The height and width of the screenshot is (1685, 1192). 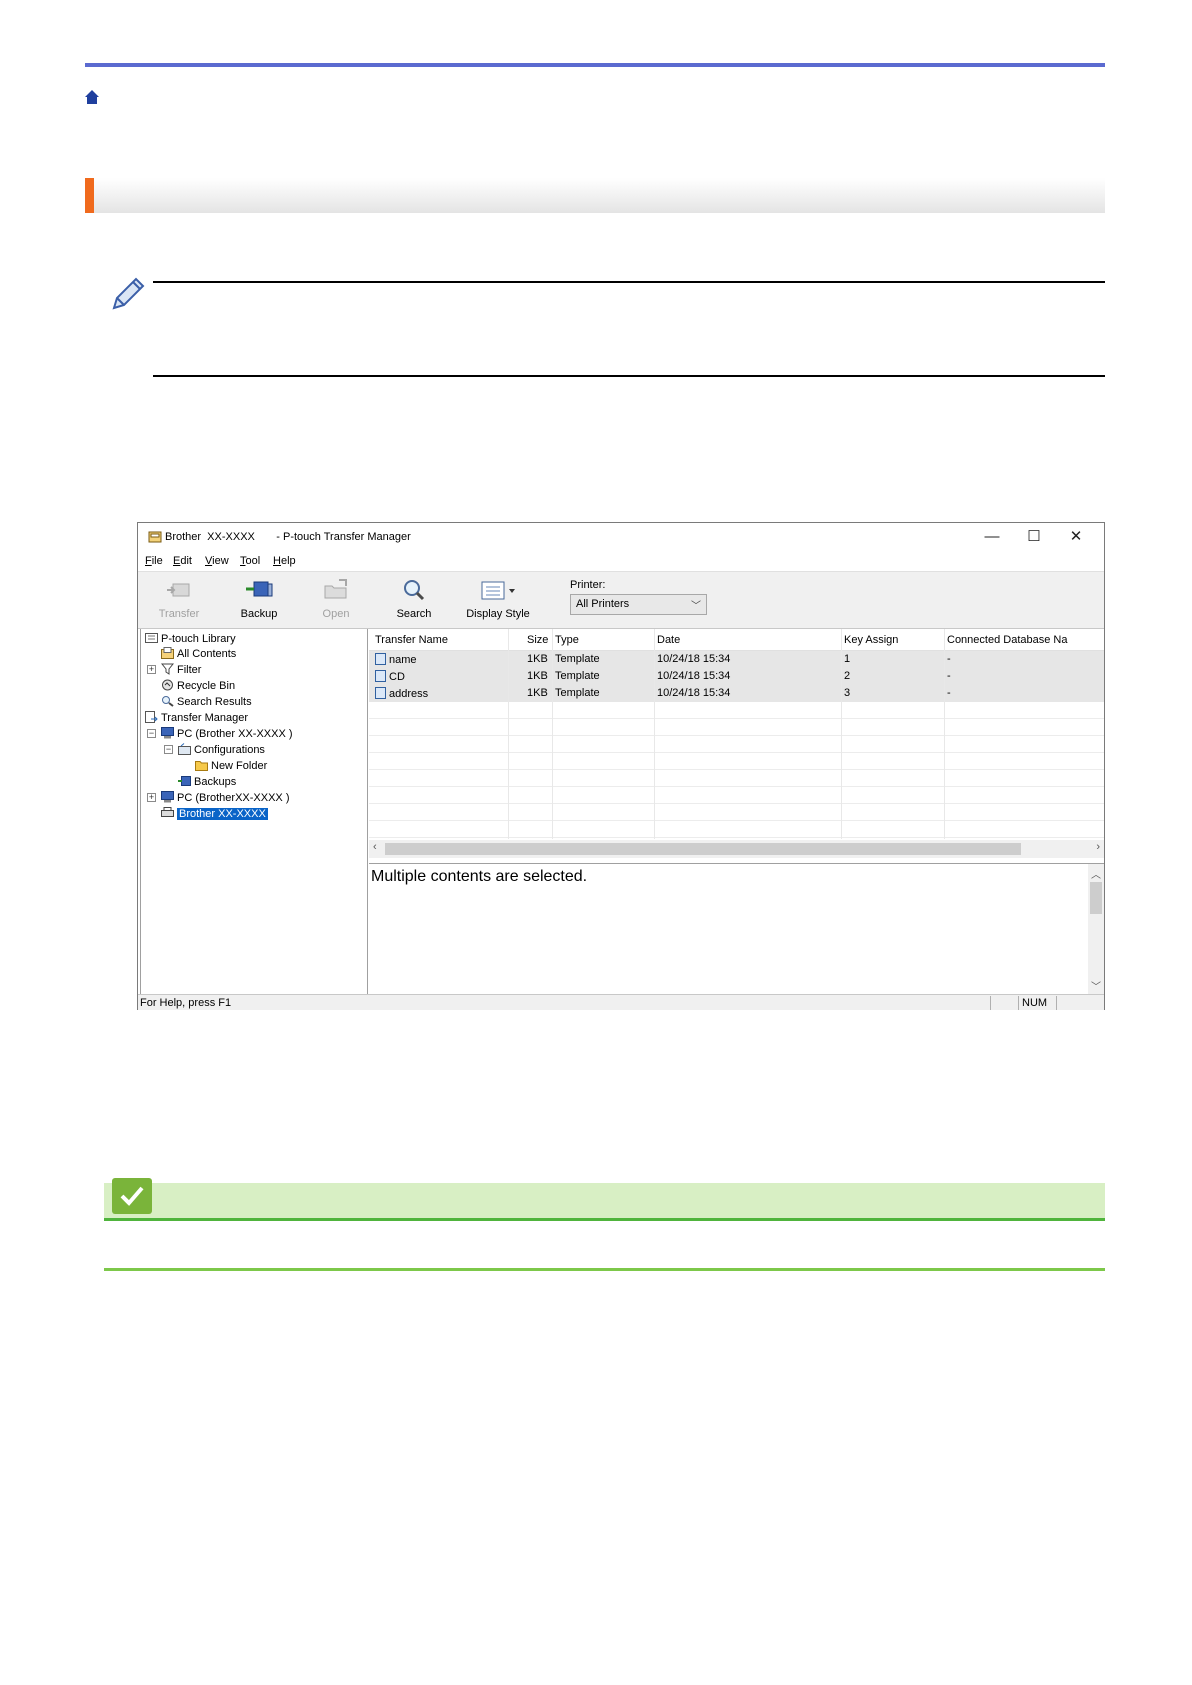 I want to click on tree-item-backups: Backups, so click(x=207, y=781).